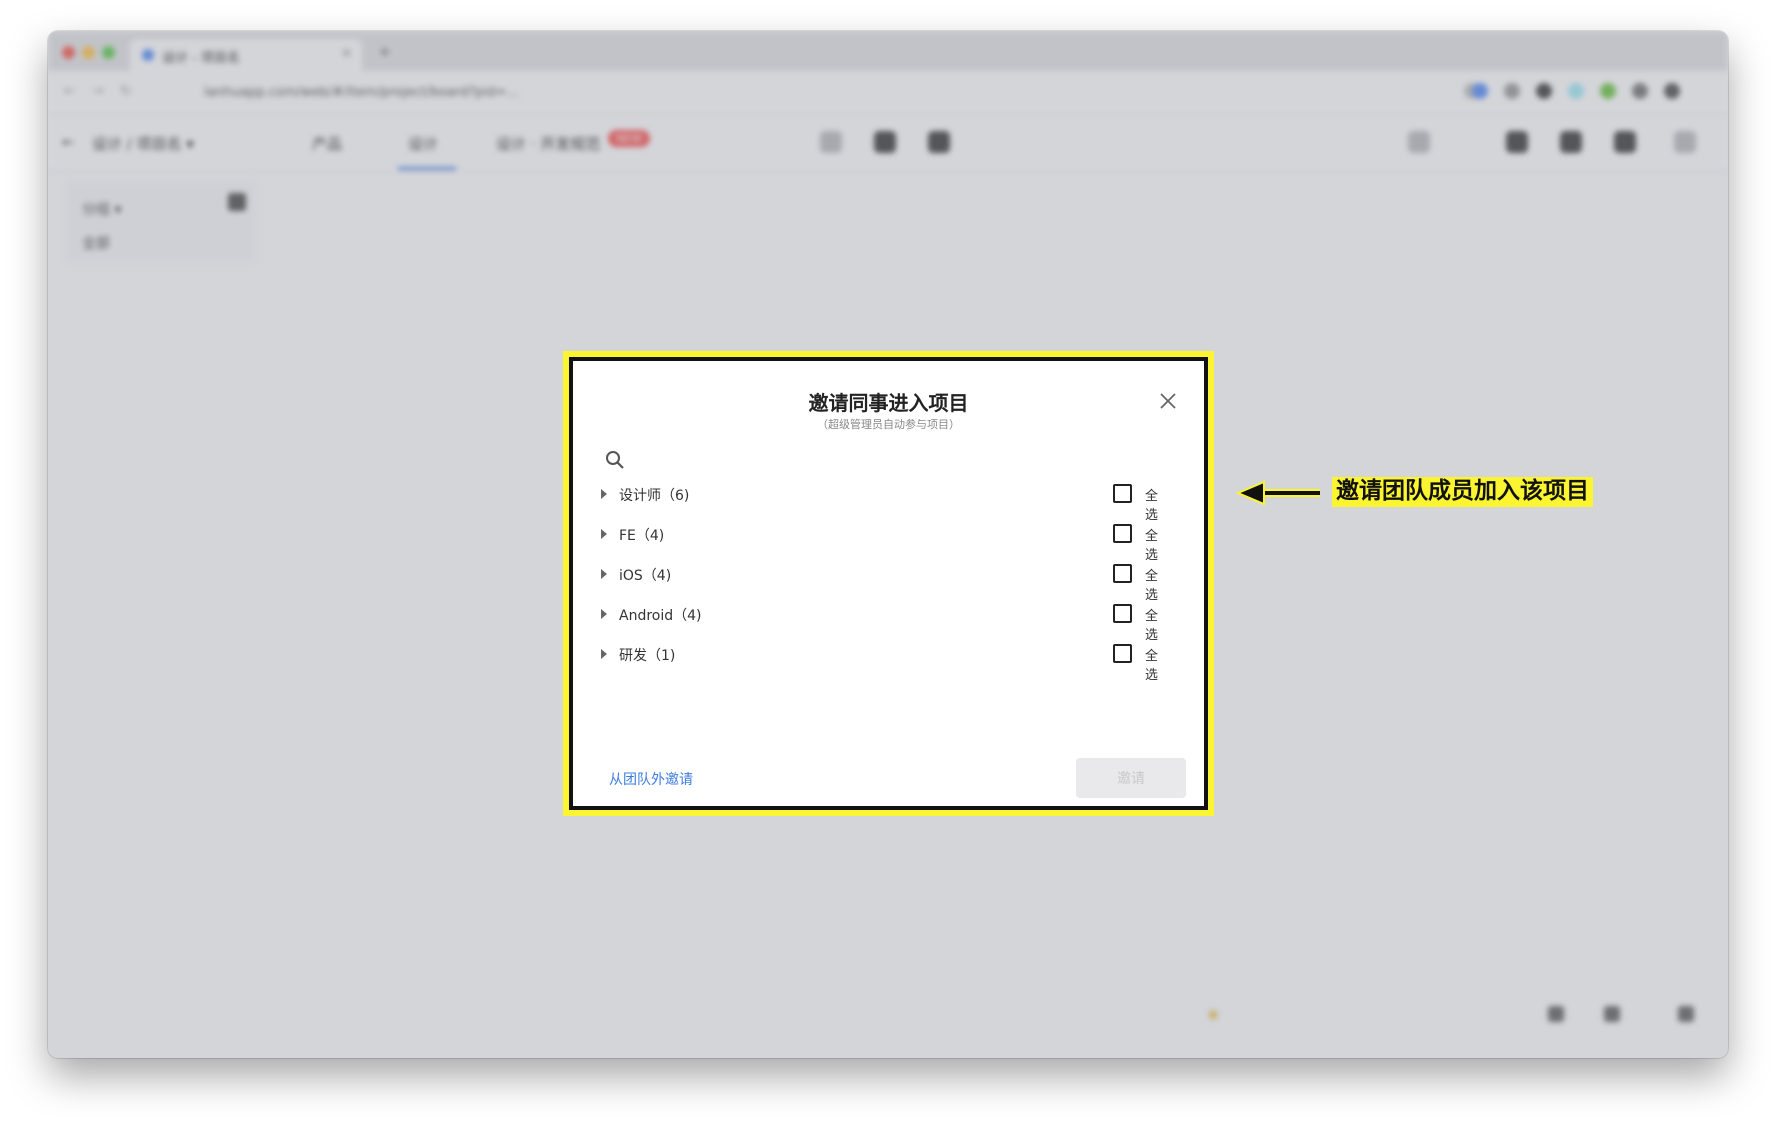 The width and height of the screenshot is (1776, 1125). Describe the element at coordinates (647, 656) in the screenshot. I see `group-label: 研发（1)` at that location.